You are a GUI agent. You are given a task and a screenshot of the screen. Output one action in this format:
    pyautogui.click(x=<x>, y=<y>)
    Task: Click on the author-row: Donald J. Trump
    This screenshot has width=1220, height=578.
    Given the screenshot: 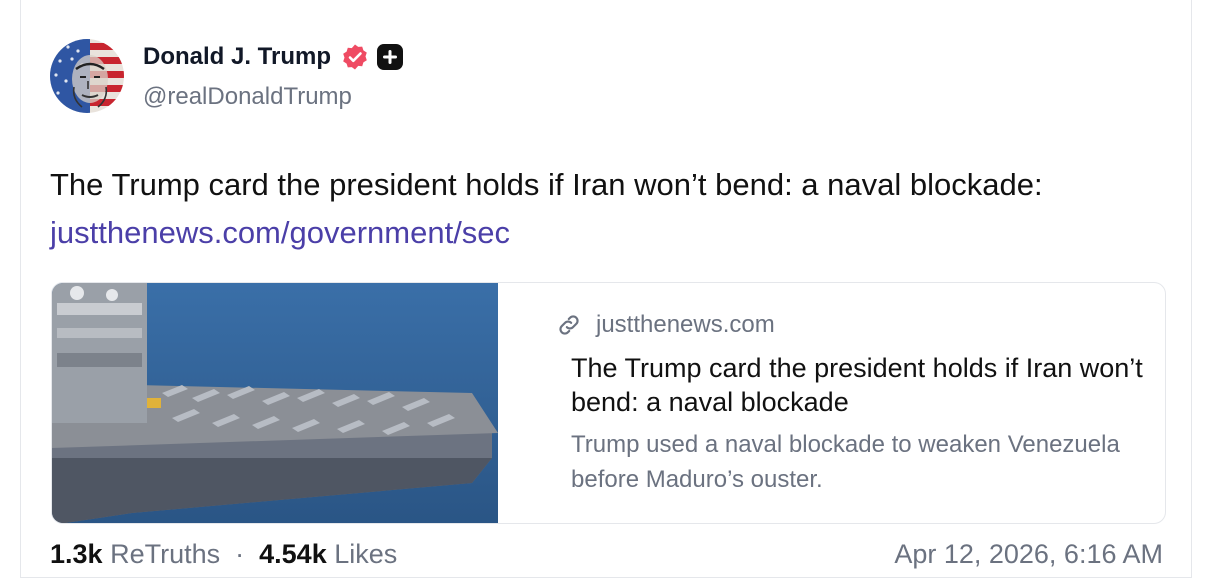 What is the action you would take?
    pyautogui.click(x=273, y=57)
    